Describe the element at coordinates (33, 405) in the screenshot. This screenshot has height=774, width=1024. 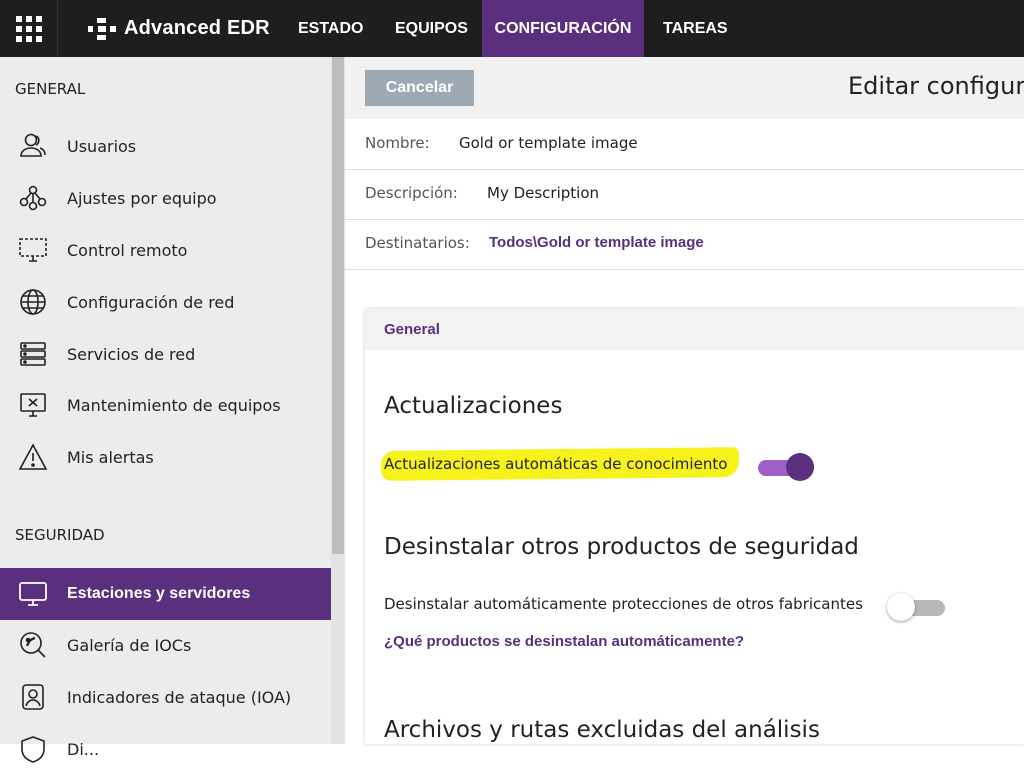
I see `monitor-x-icon` at that location.